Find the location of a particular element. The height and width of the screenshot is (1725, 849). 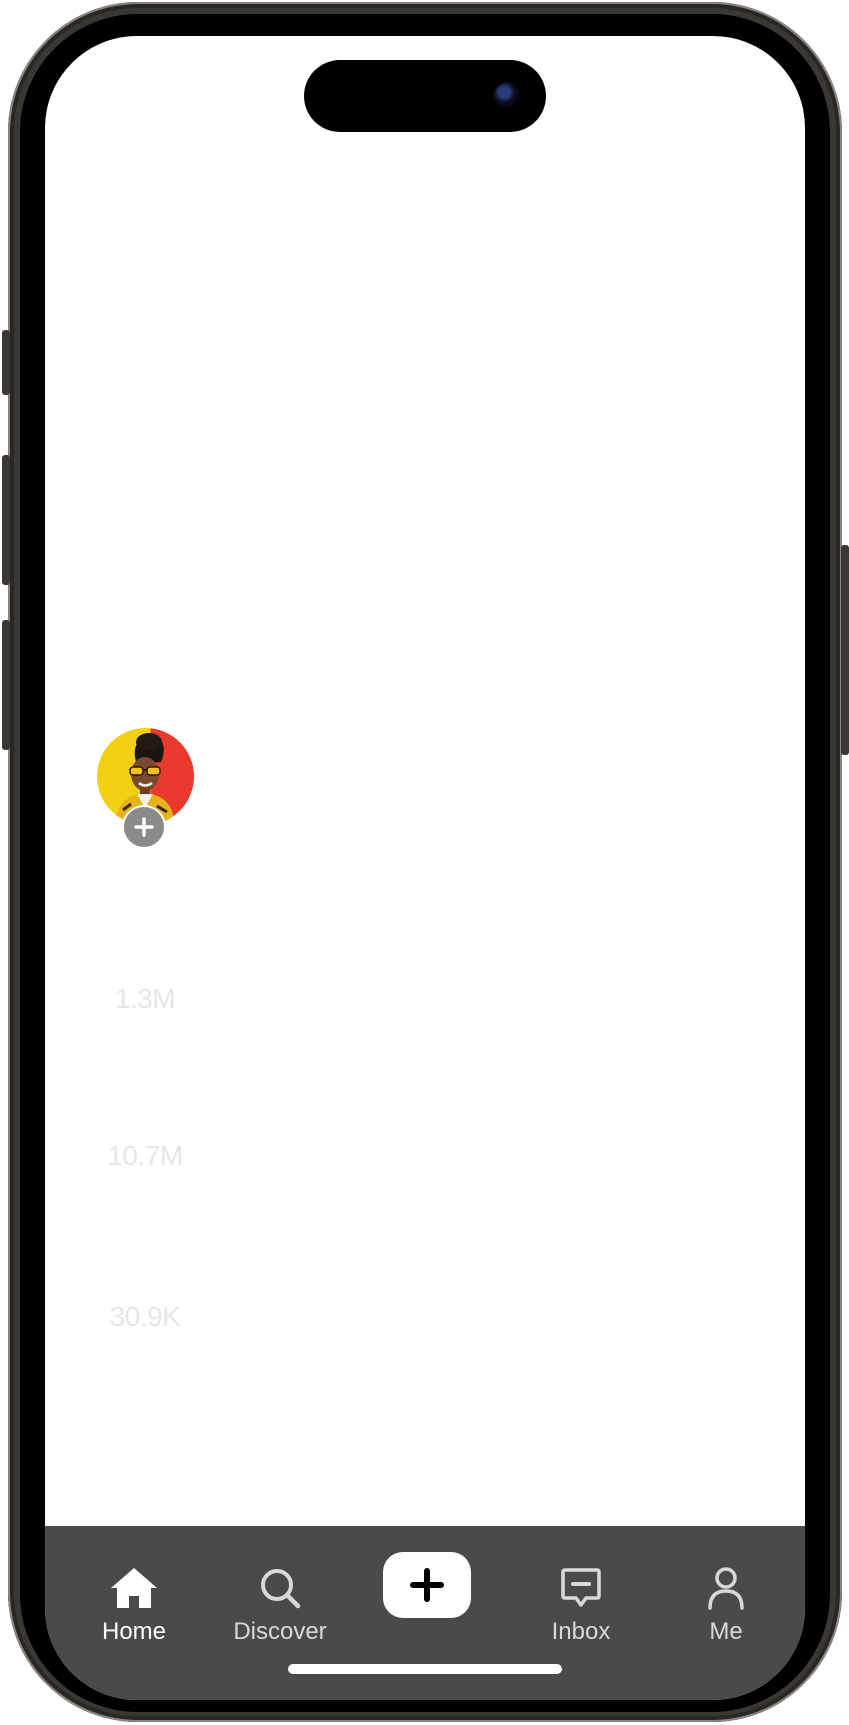

volume-down-button is located at coordinates (6, 685).